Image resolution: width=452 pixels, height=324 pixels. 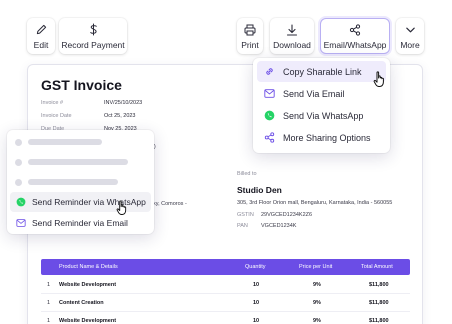 What do you see at coordinates (287, 215) in the screenshot?
I see `gstin-value: 29VGCED1234K2Z6` at bounding box center [287, 215].